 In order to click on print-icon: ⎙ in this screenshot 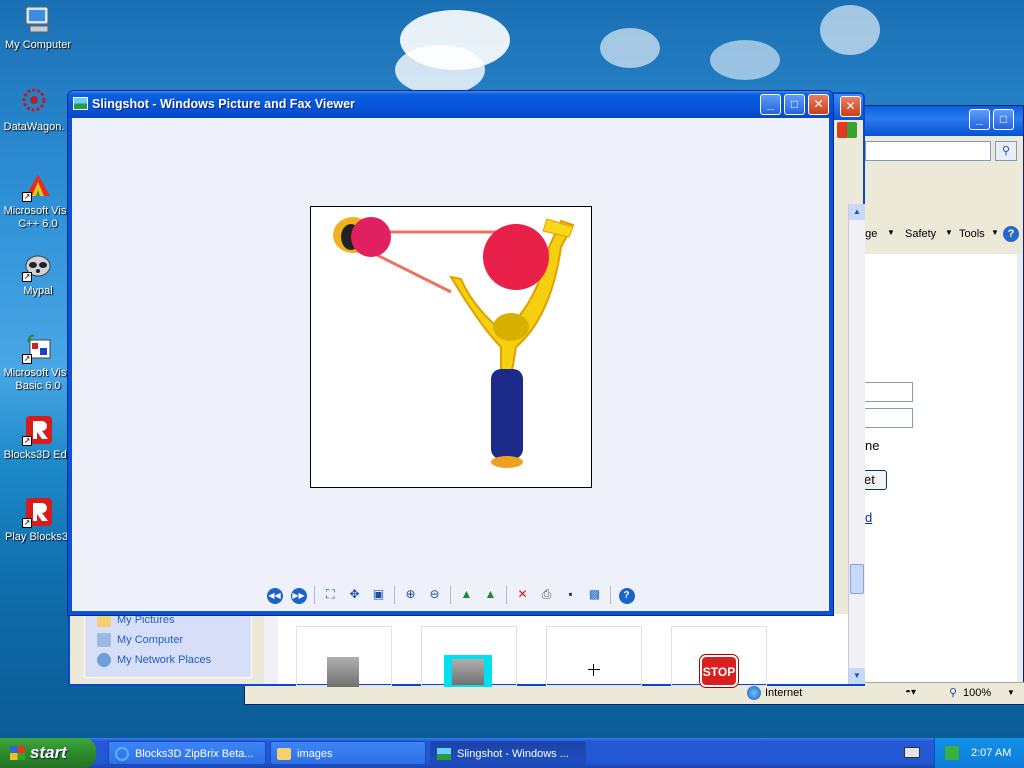, I will do `click(546, 594)`.